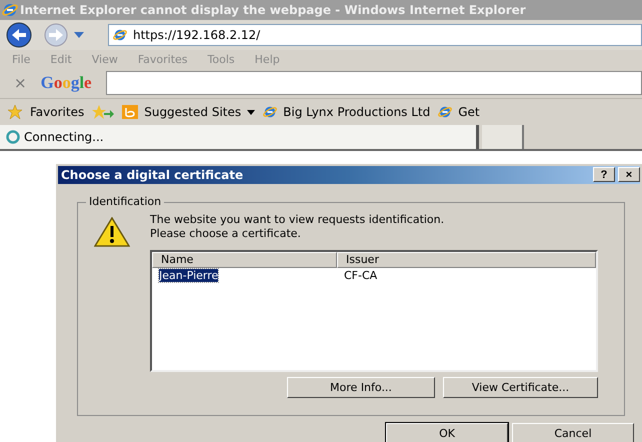 Image resolution: width=642 pixels, height=442 pixels. Describe the element at coordinates (188, 275) in the screenshot. I see `list-cell: Jean-Pierre` at that location.